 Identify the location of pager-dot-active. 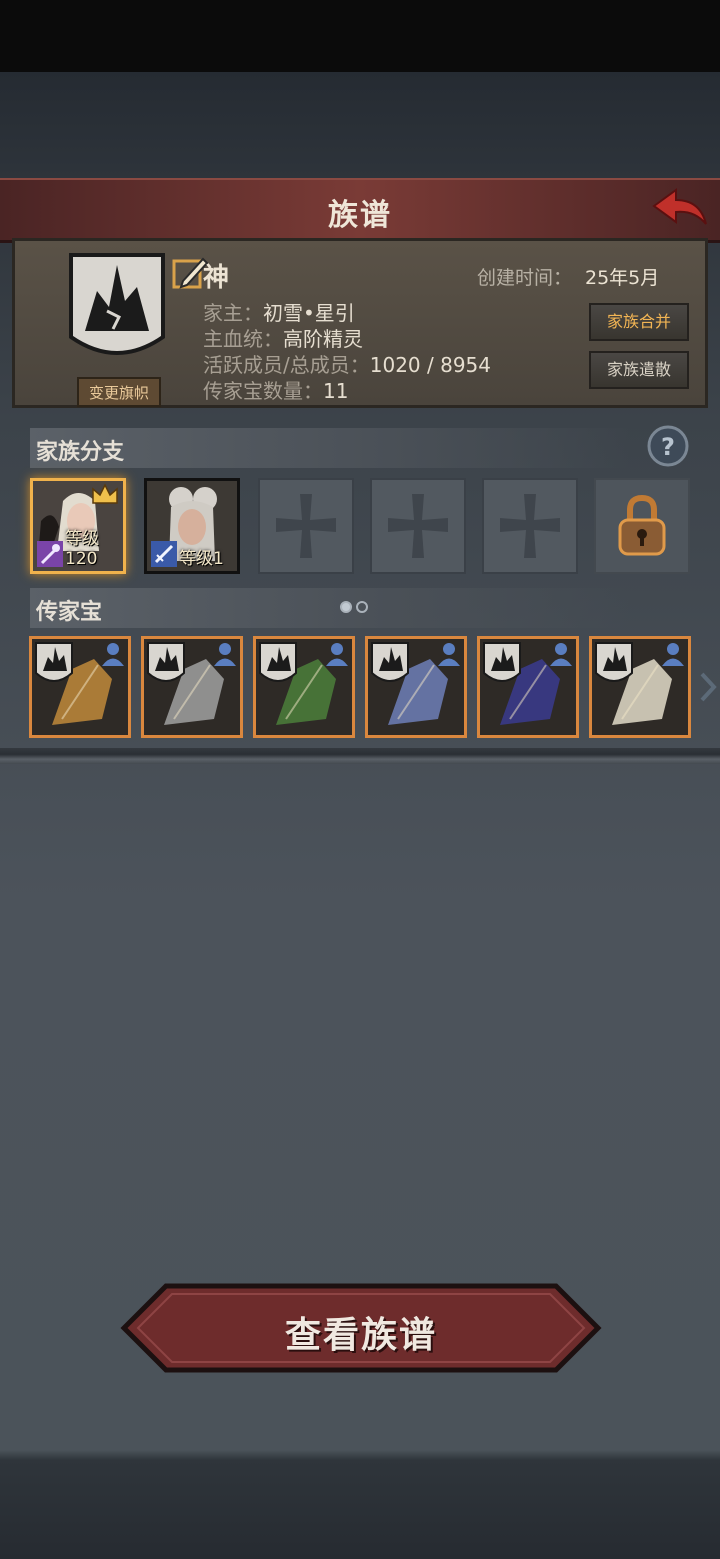
(346, 607).